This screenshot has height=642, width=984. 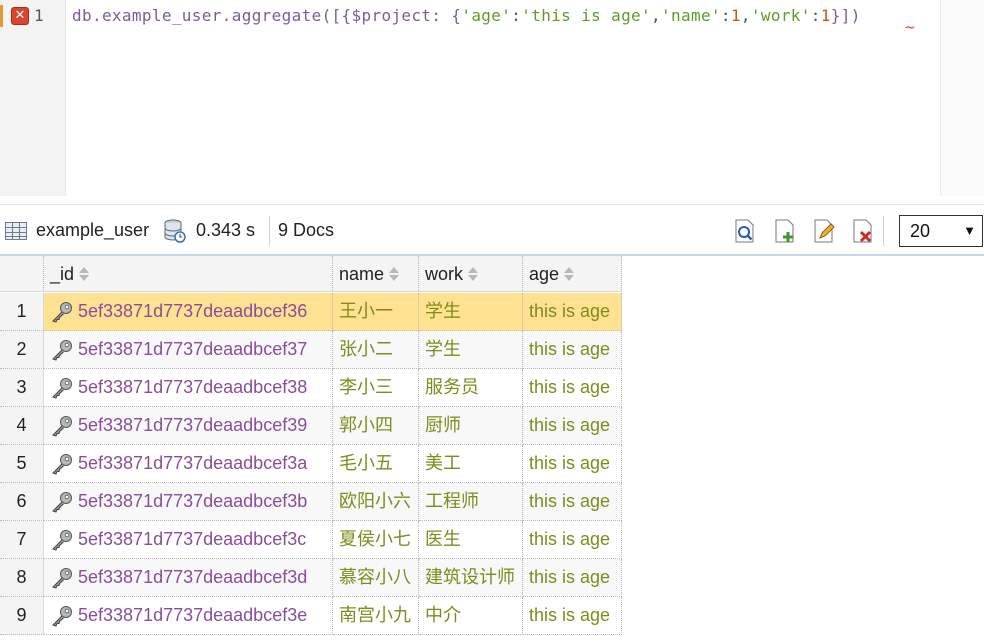 I want to click on cell-name: 欧阳小六, so click(x=376, y=502).